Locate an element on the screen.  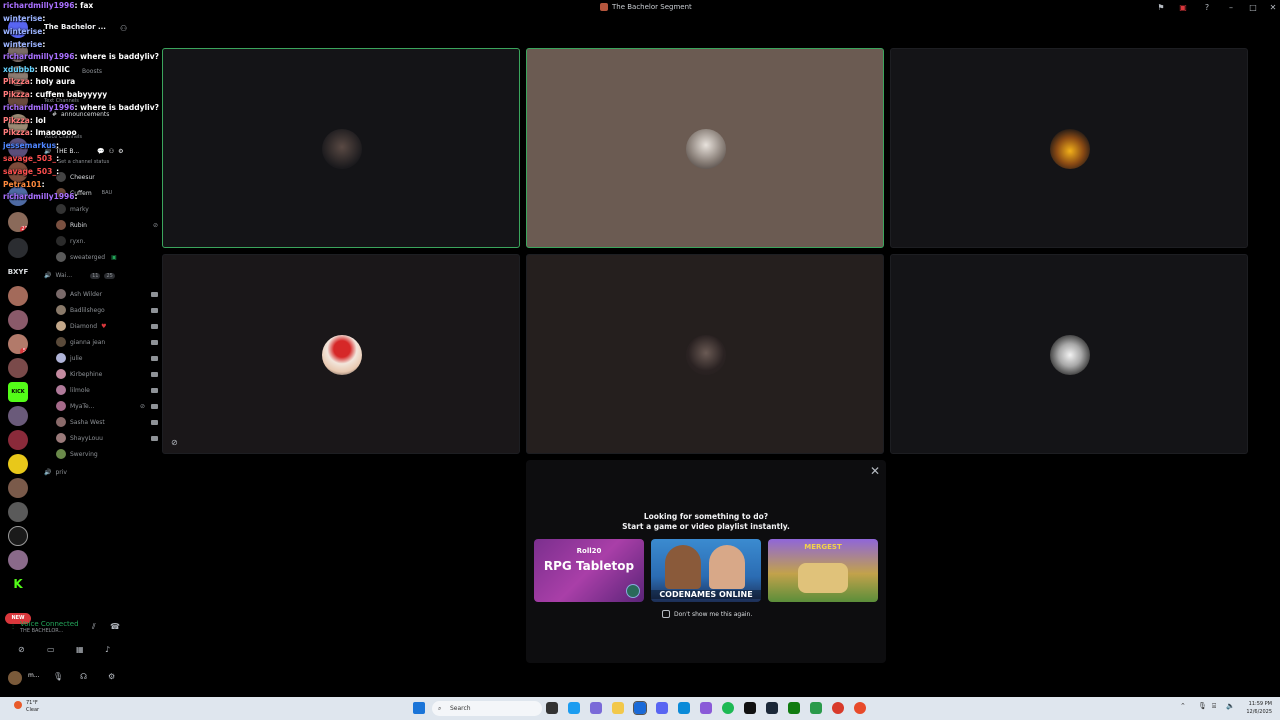
soundboard-icon: ♪ is located at coordinates (107, 649).